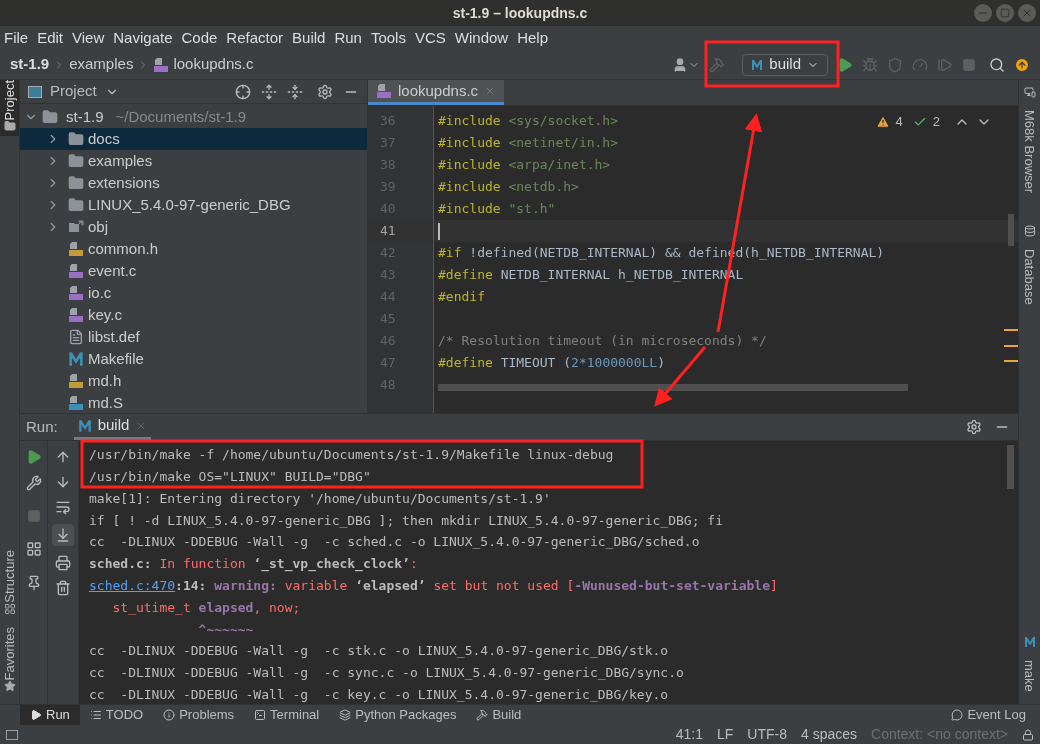  I want to click on tree-row: obj, so click(193, 227).